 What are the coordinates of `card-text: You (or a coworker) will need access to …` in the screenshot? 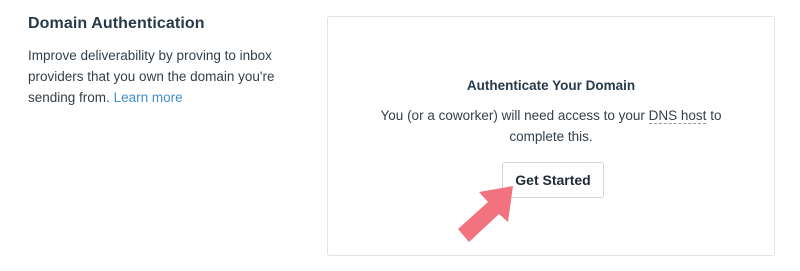 It's located at (551, 126).